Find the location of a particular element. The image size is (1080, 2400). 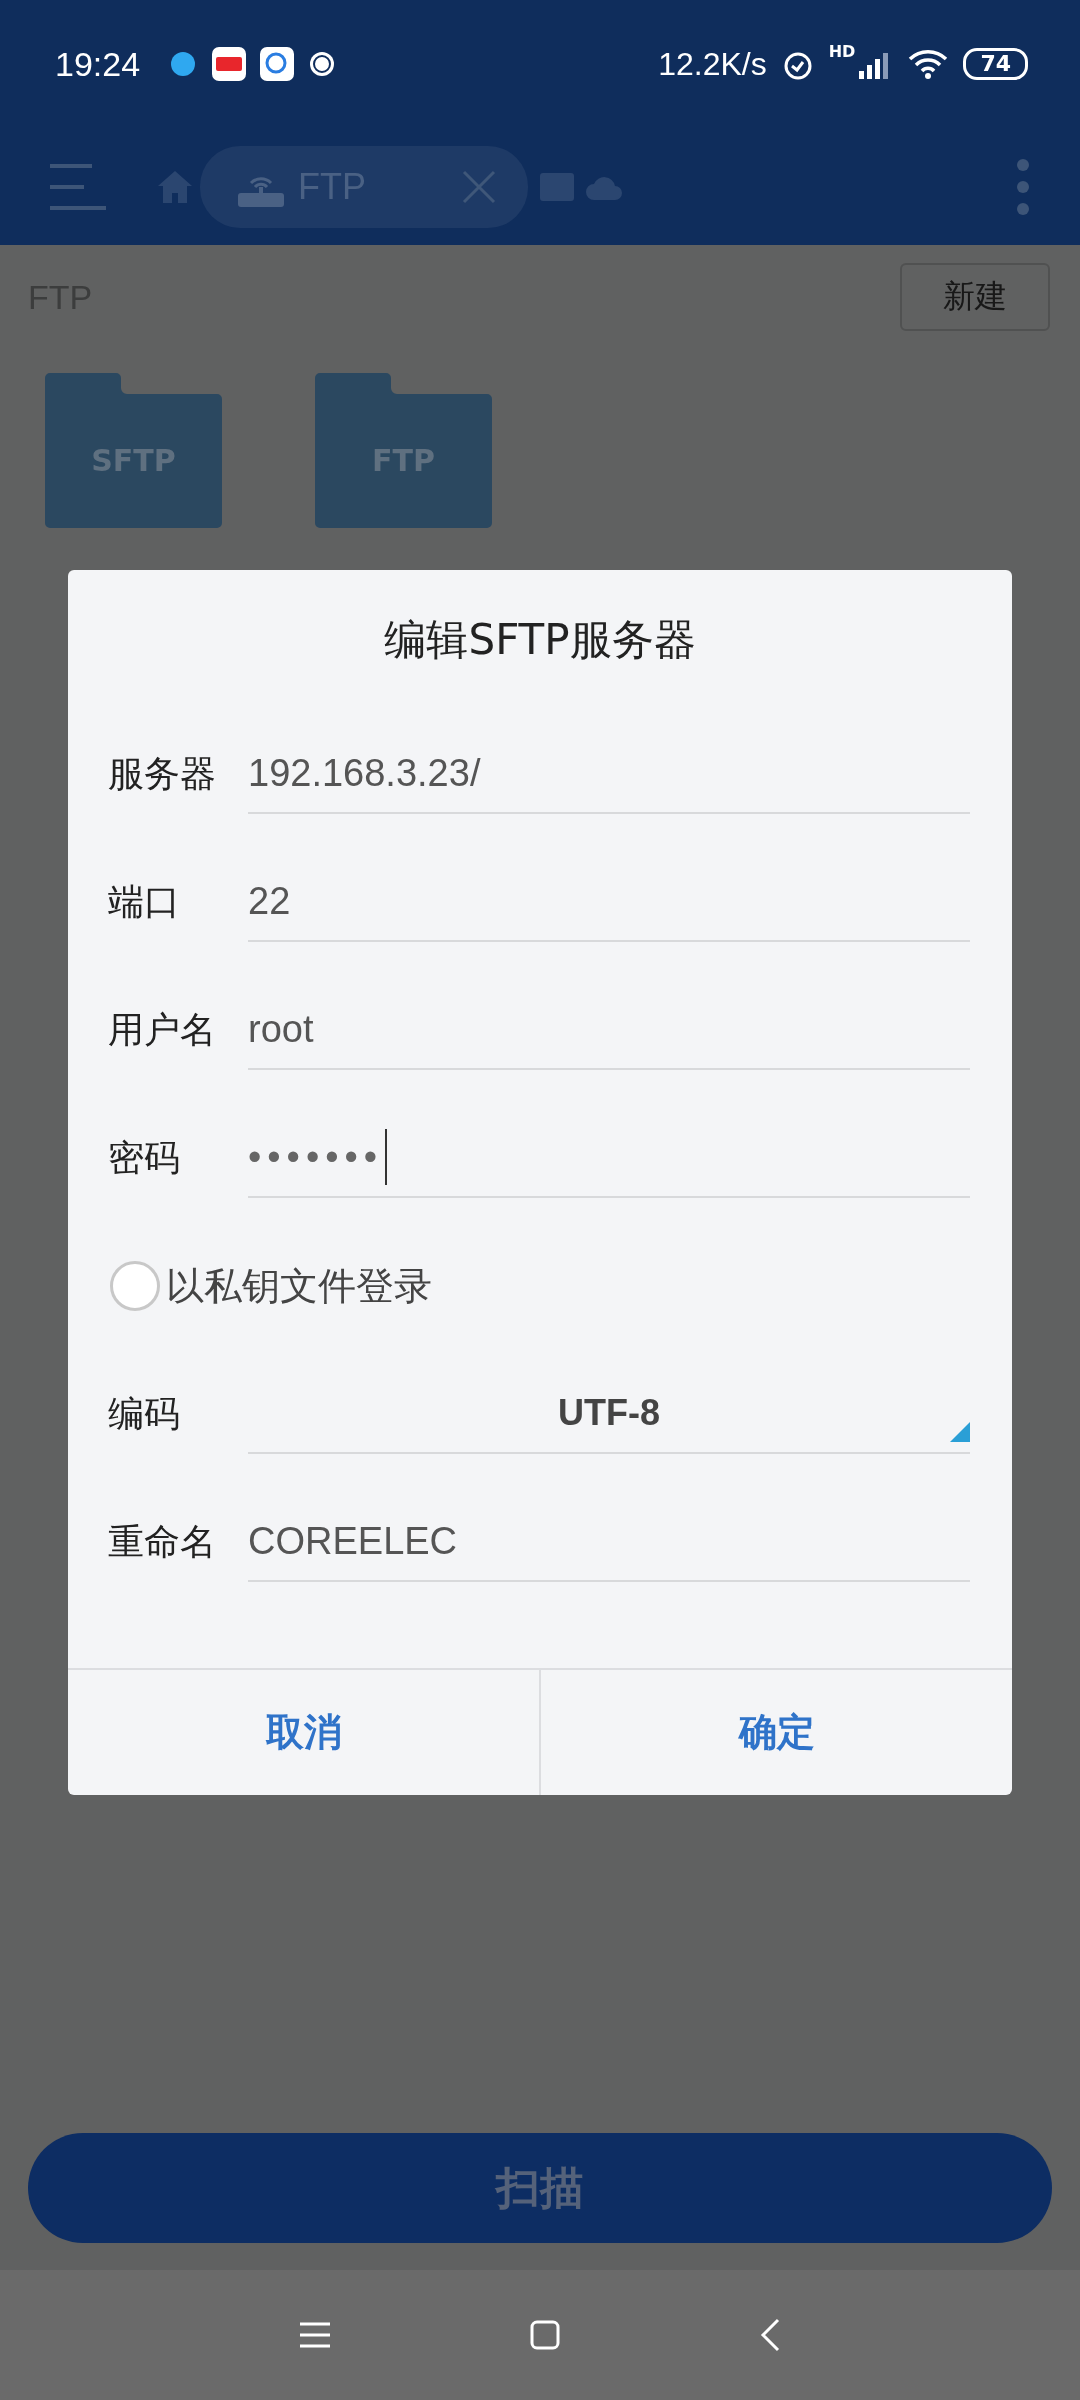

home-button-icon is located at coordinates (545, 2335).